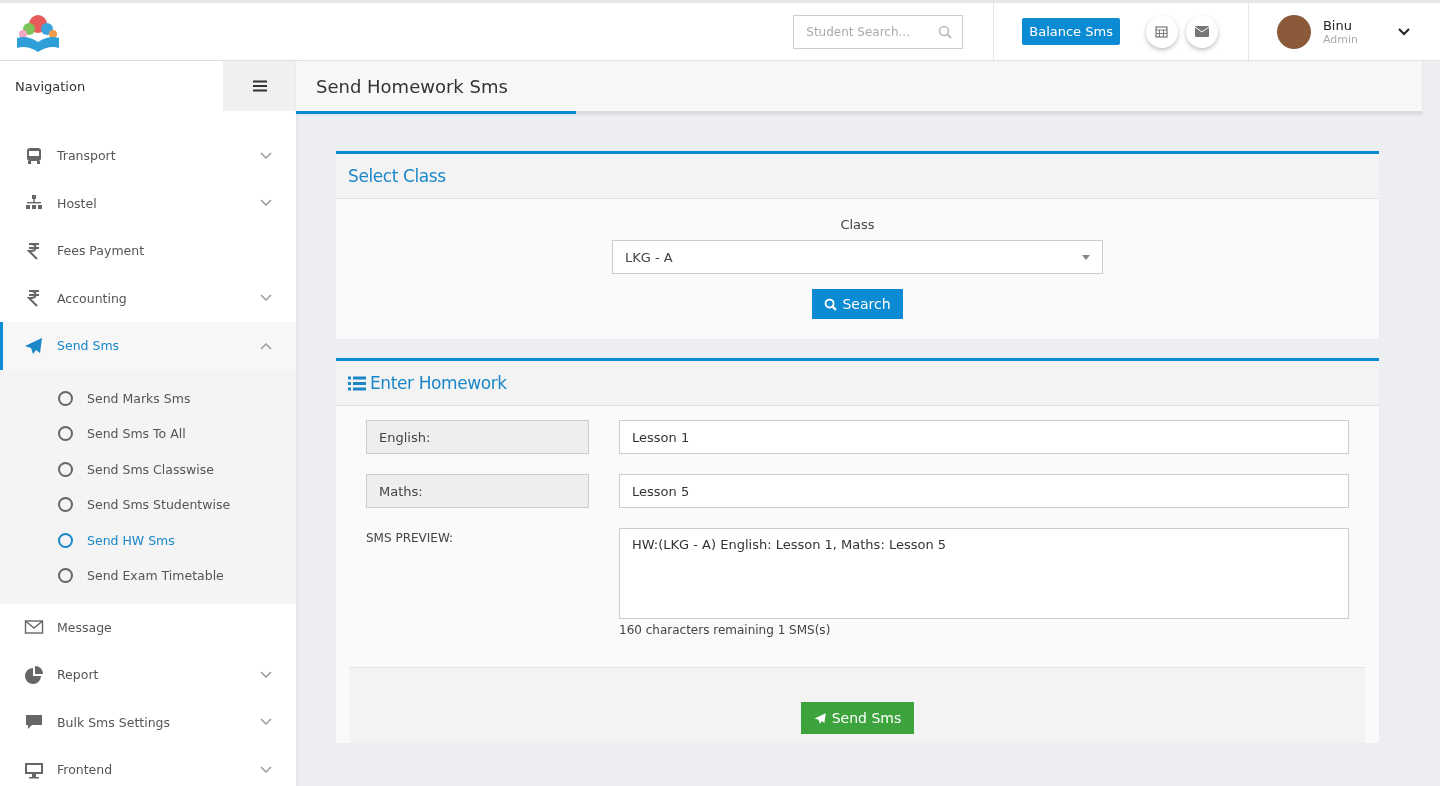 Image resolution: width=1440 pixels, height=786 pixels. What do you see at coordinates (148, 627) in the screenshot?
I see `sidebar-item: Message` at bounding box center [148, 627].